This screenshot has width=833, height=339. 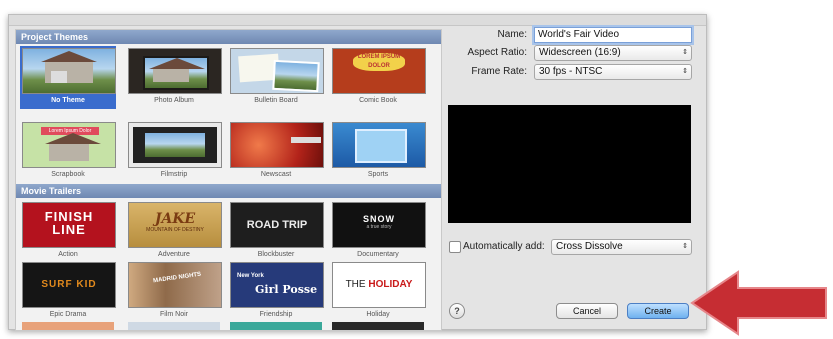 What do you see at coordinates (228, 37) in the screenshot?
I see `project-themes-header: Project Themes` at bounding box center [228, 37].